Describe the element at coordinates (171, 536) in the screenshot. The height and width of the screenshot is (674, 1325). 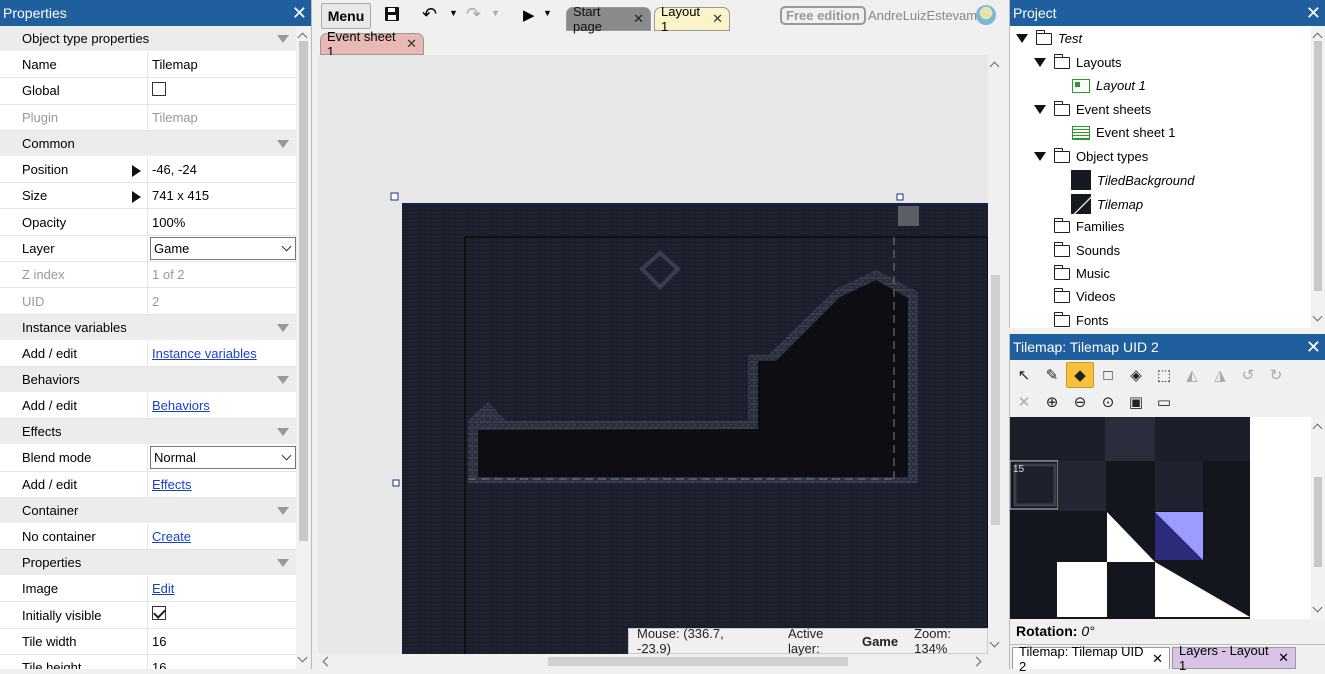
I see `create-container-link: Create` at that location.